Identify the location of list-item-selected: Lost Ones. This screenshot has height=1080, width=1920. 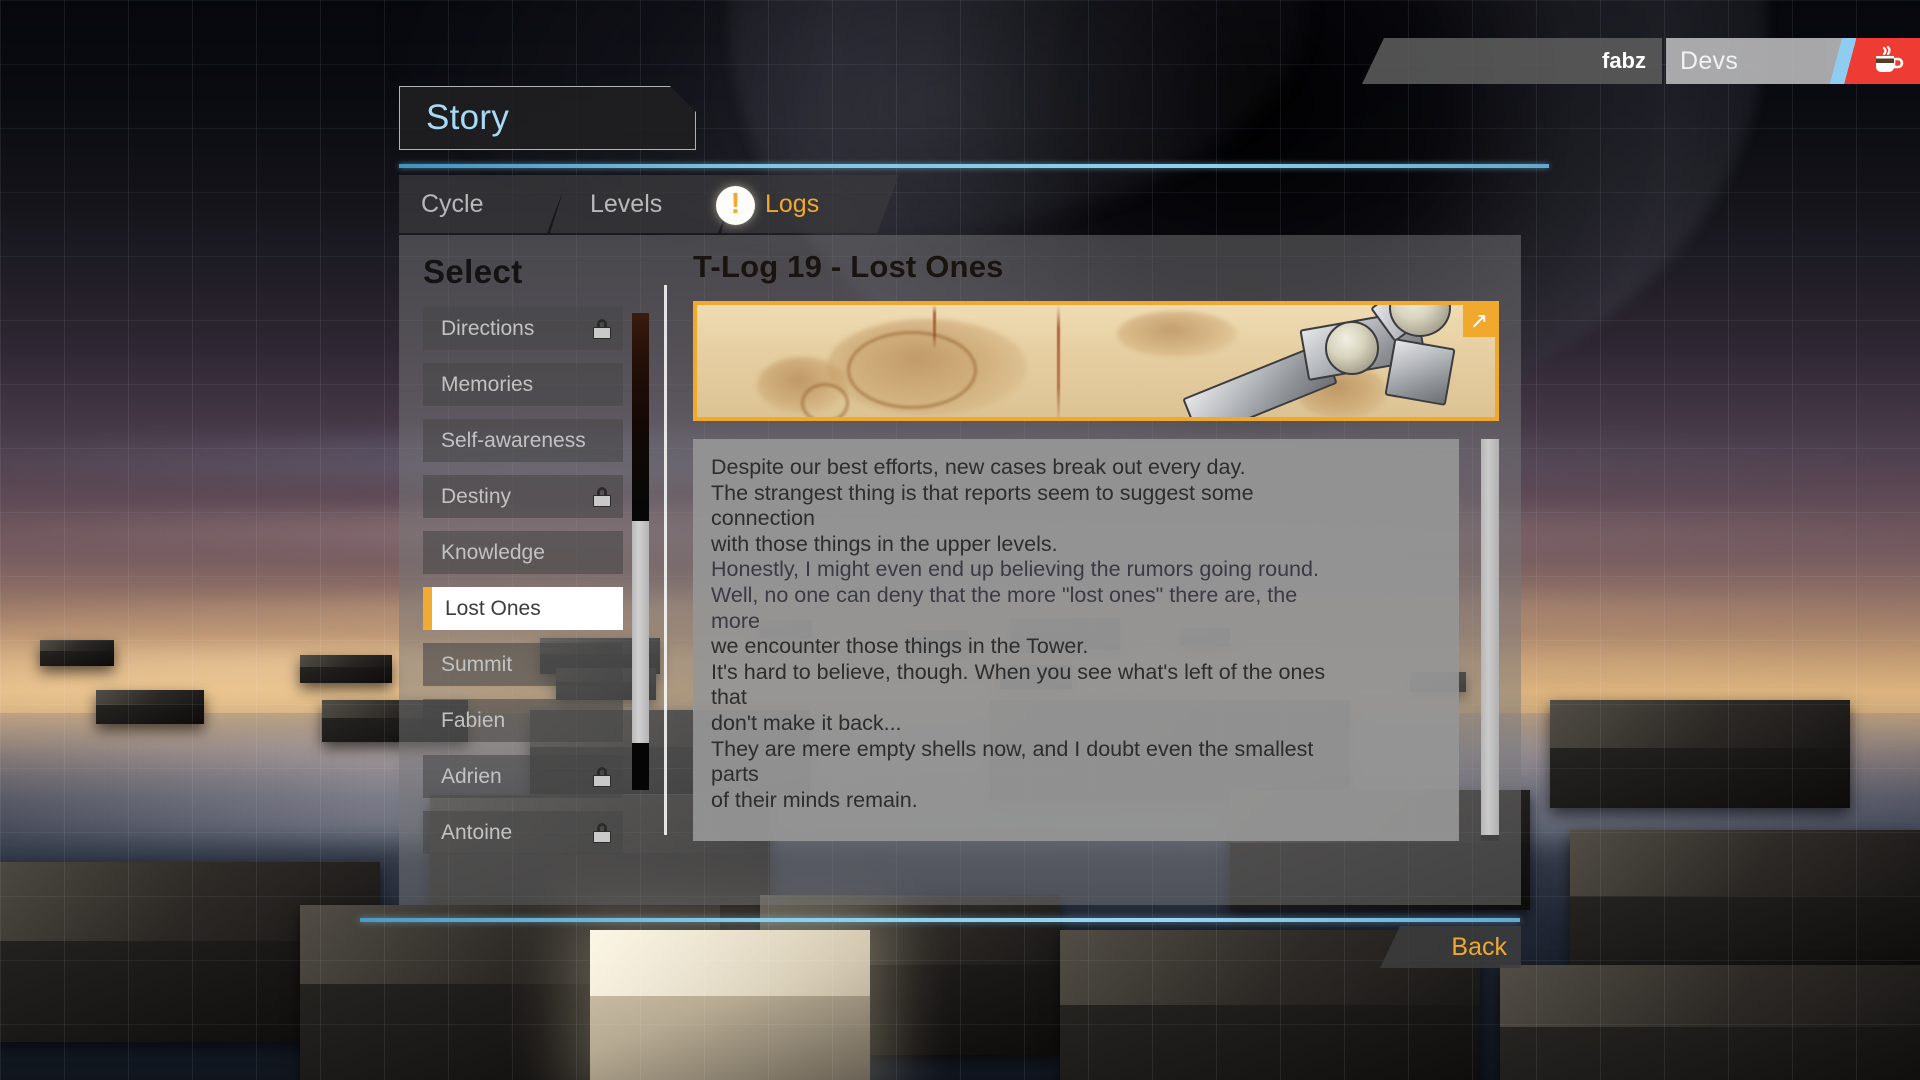
(523, 608).